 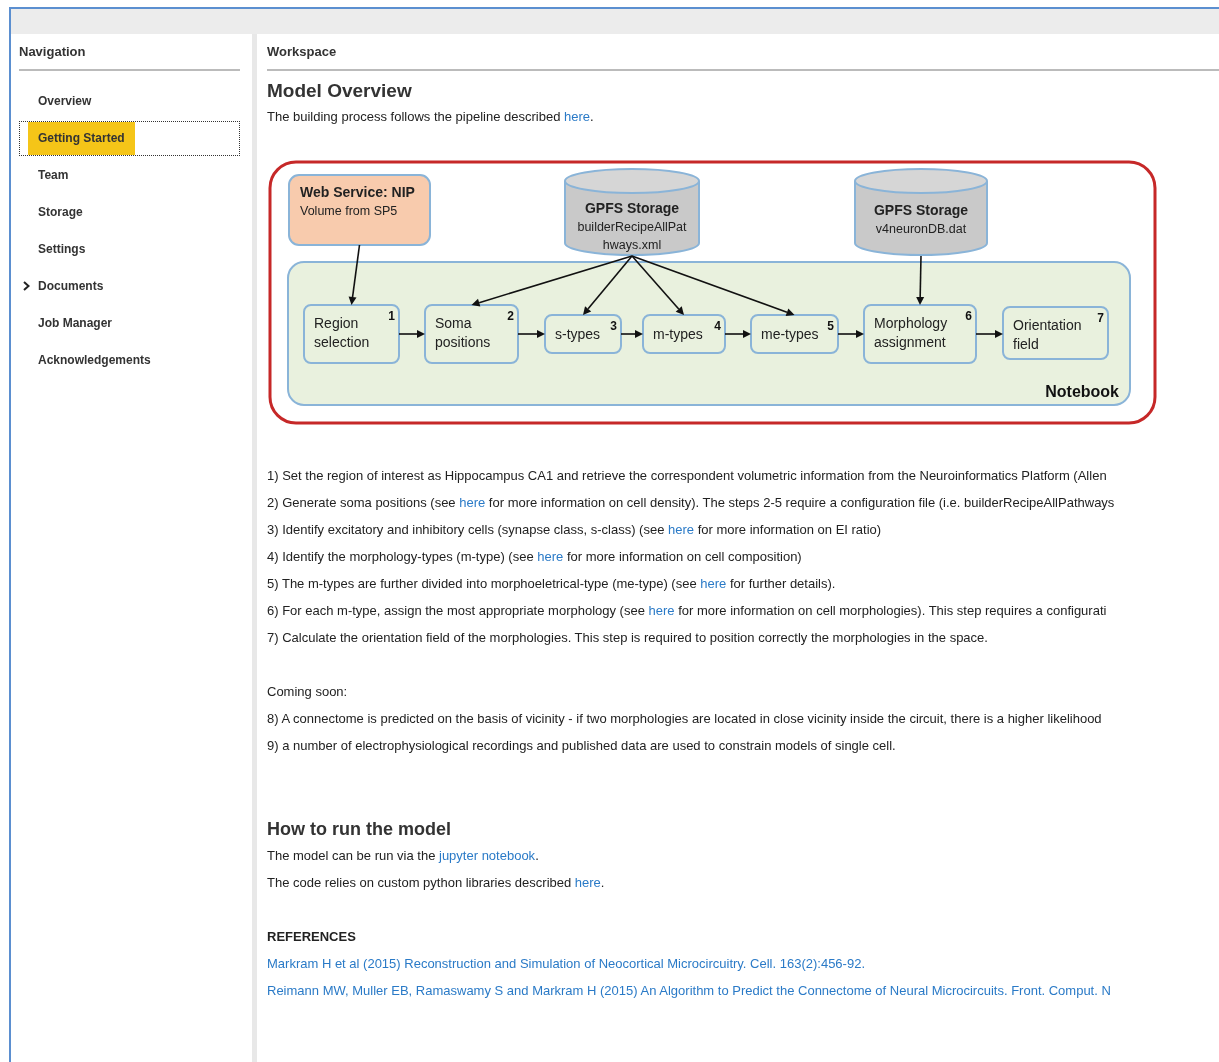 I want to click on section-heading: How to run the model, so click(x=359, y=829).